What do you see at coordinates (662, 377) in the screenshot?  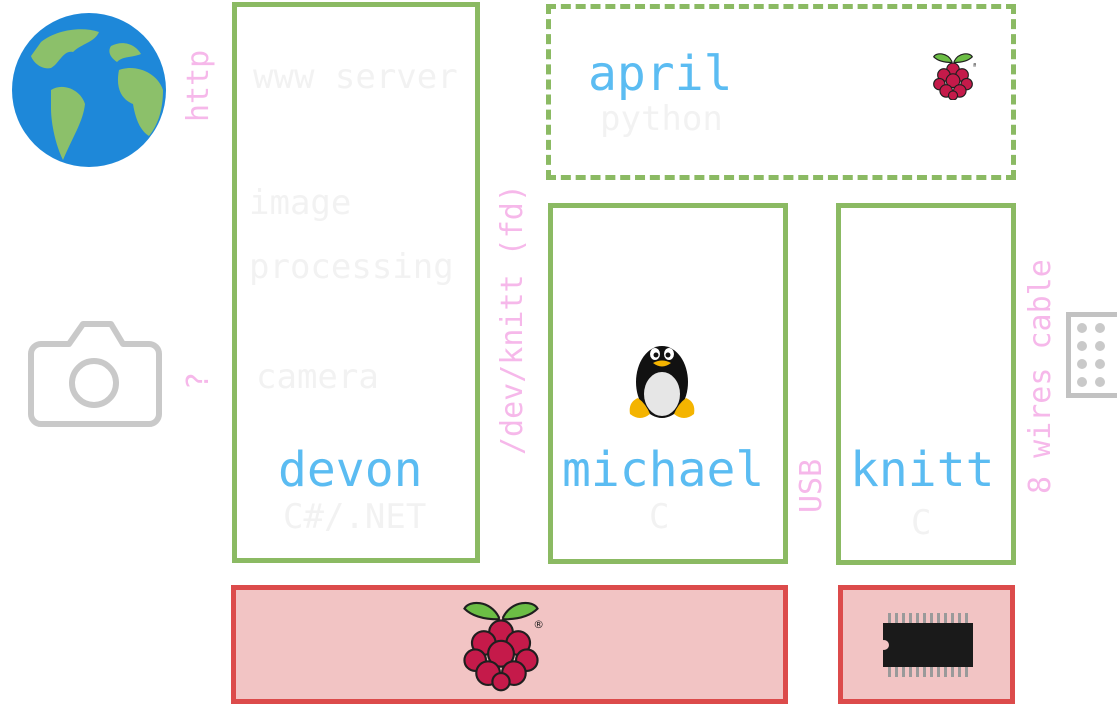 I see `linux-penguin-icon` at bounding box center [662, 377].